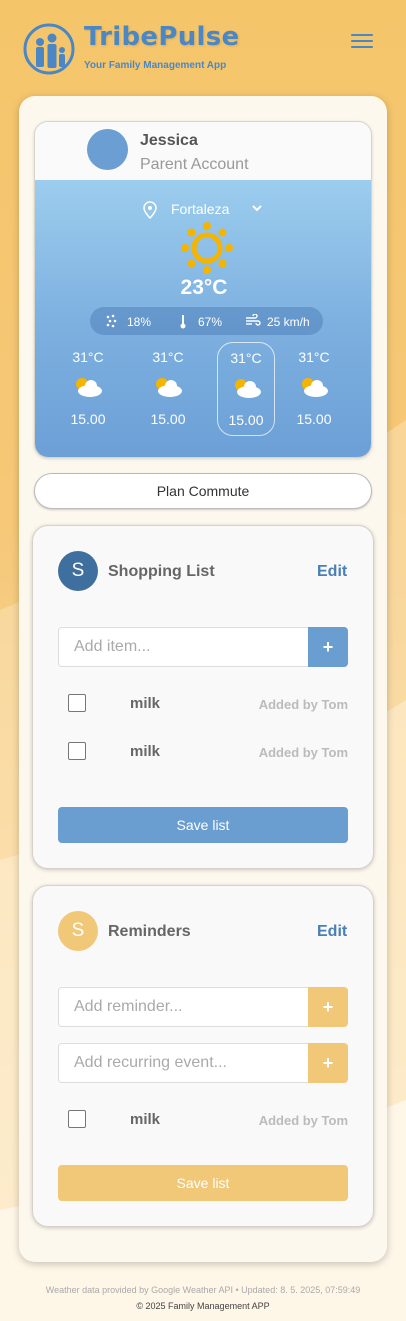 Image resolution: width=406 pixels, height=1321 pixels. Describe the element at coordinates (107, 149) in the screenshot. I see `avatar` at that location.